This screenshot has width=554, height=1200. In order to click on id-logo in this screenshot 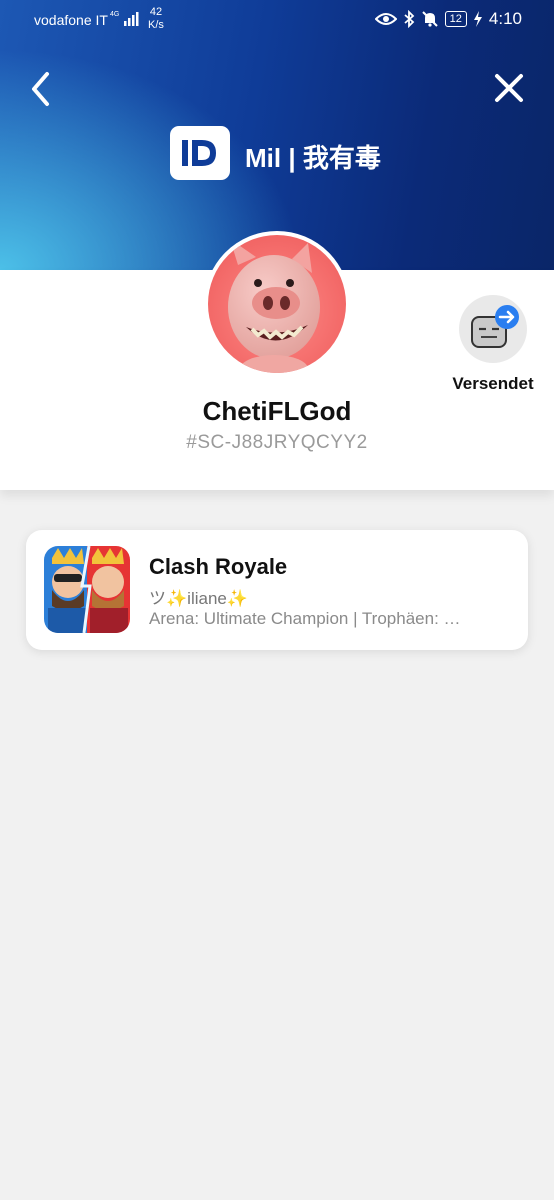, I will do `click(200, 153)`.